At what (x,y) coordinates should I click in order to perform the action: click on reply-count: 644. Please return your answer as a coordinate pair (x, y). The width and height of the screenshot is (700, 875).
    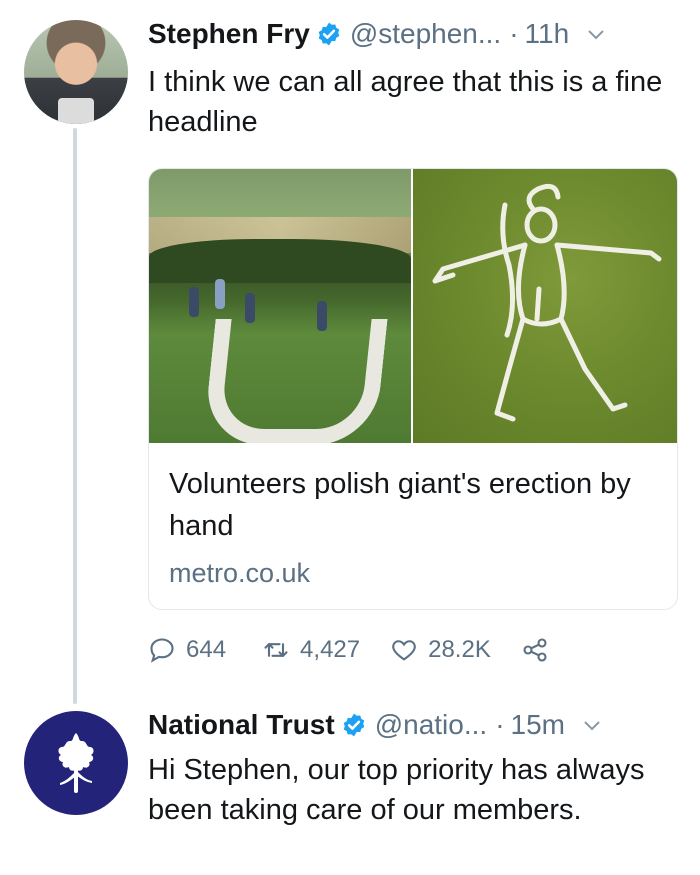
    Looking at the image, I should click on (206, 649).